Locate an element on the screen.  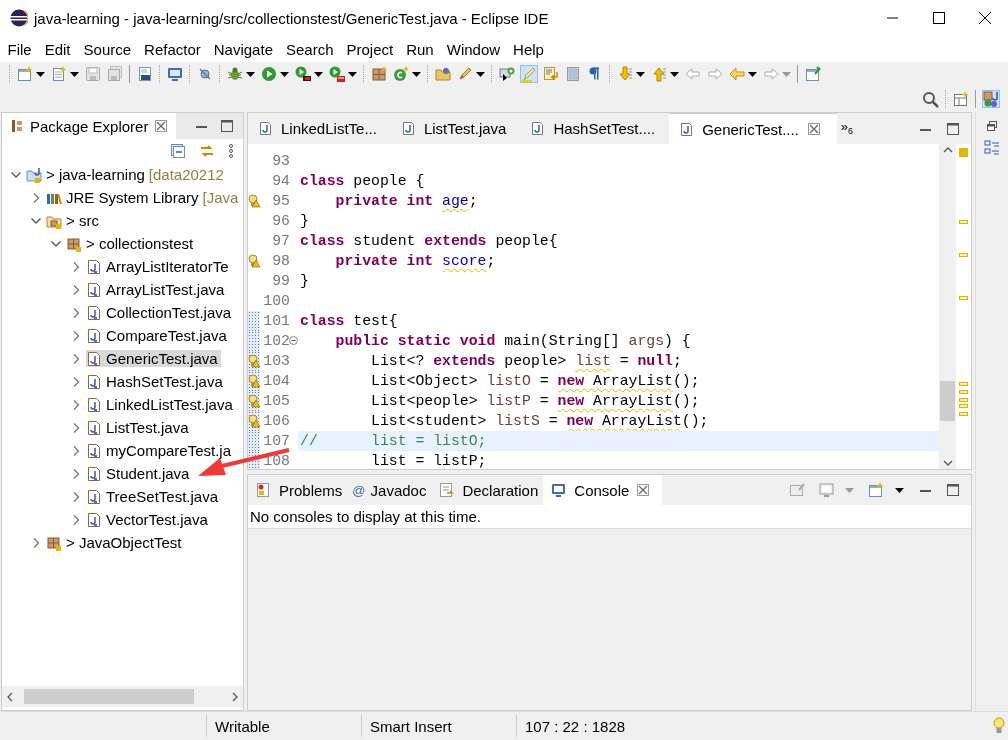
menu-item: Help is located at coordinates (528, 49).